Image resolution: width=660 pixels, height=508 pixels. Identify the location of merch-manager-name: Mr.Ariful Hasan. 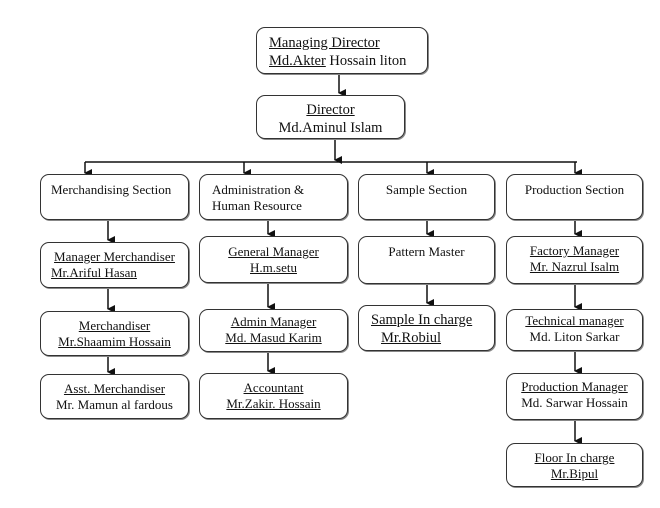
(94, 272).